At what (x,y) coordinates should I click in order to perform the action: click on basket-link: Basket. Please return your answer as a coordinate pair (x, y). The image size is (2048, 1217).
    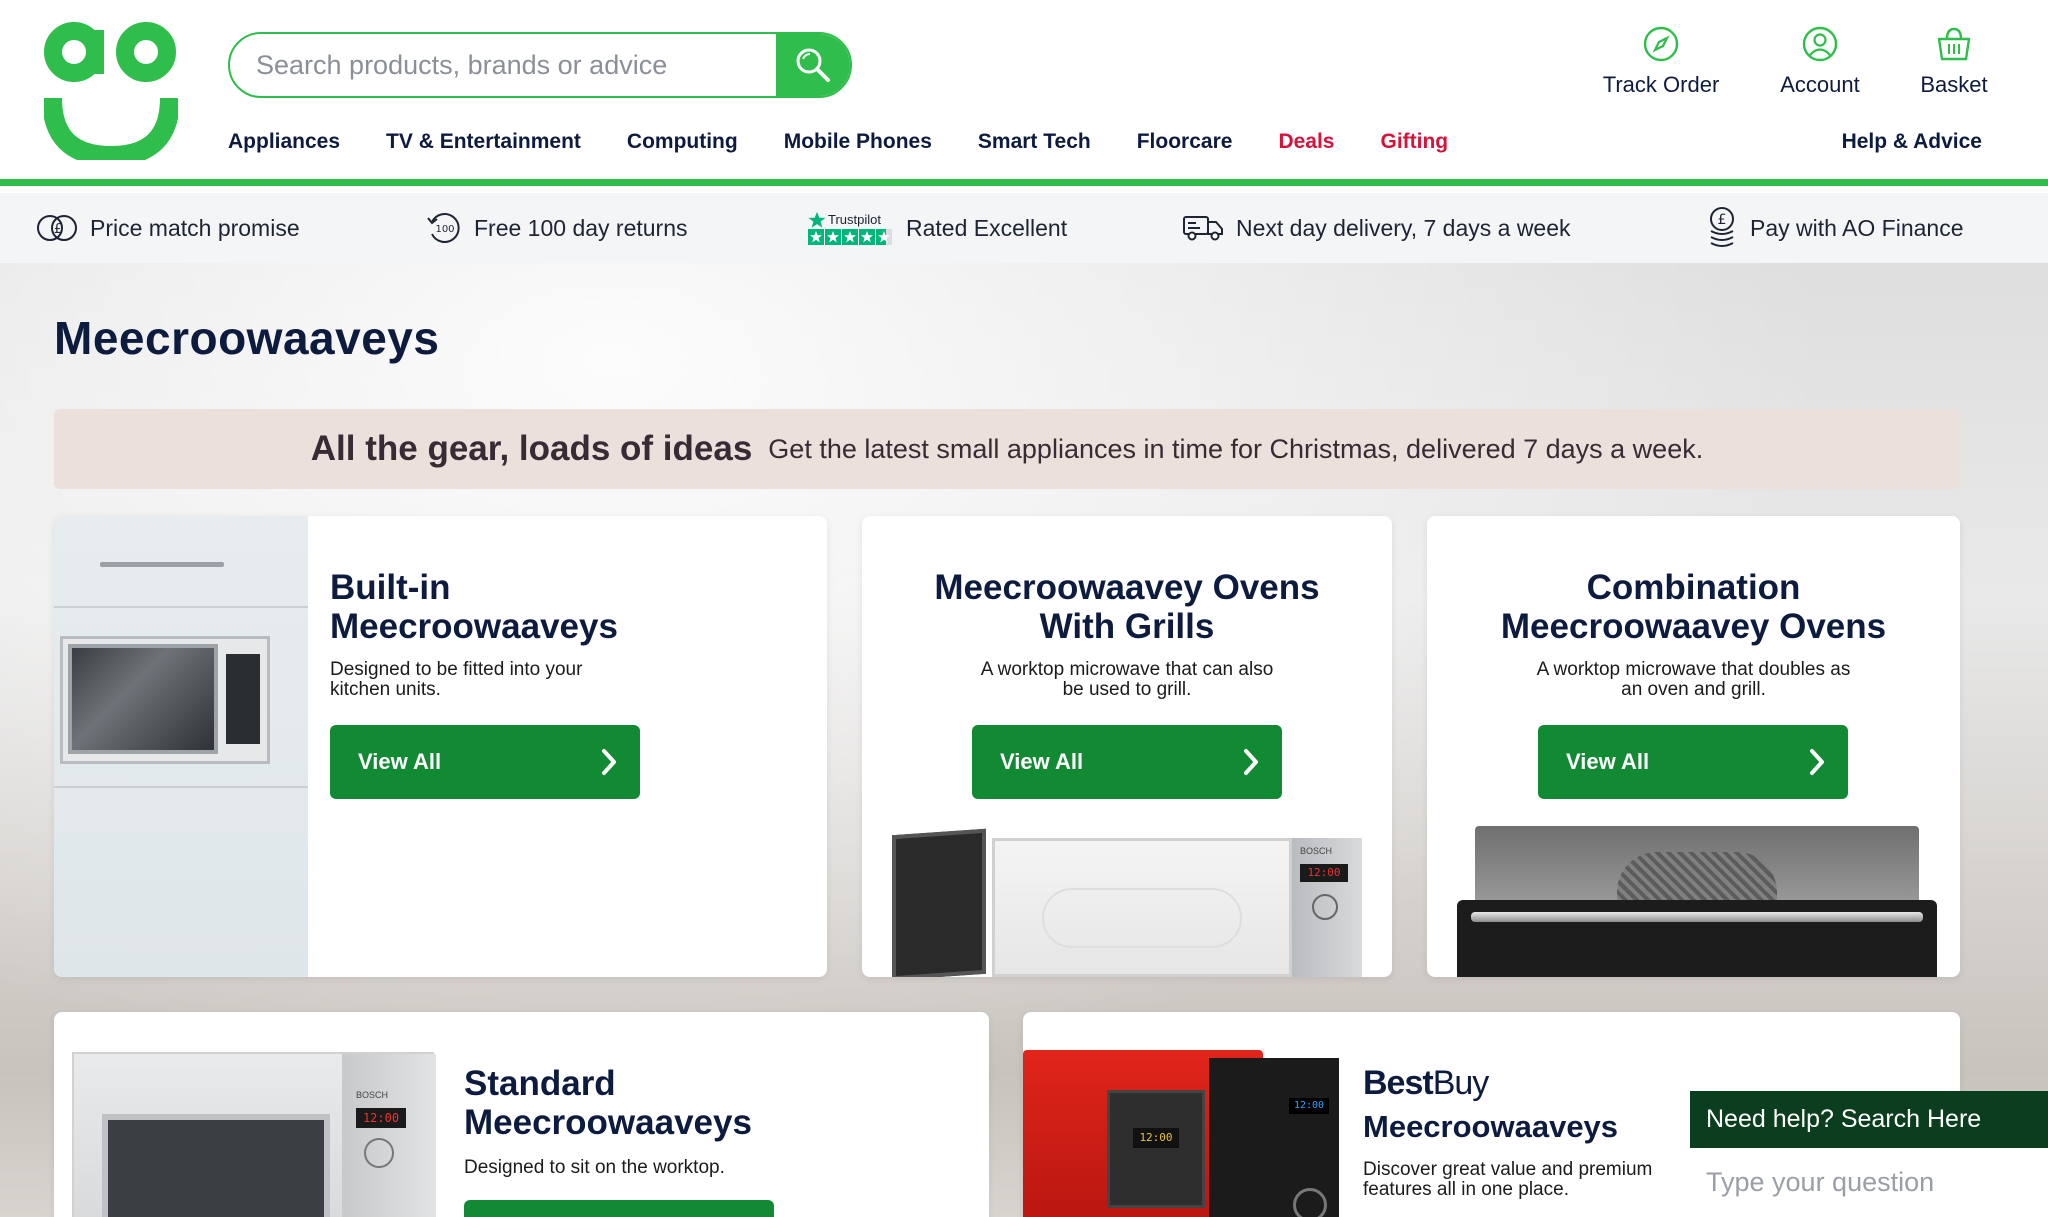
    Looking at the image, I should click on (1954, 62).